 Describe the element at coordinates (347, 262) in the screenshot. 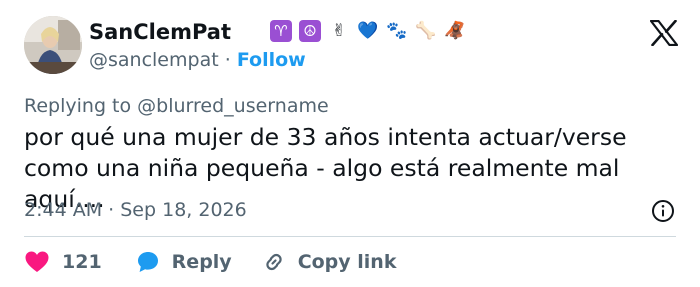

I see `copy-link-label: Copy link` at that location.